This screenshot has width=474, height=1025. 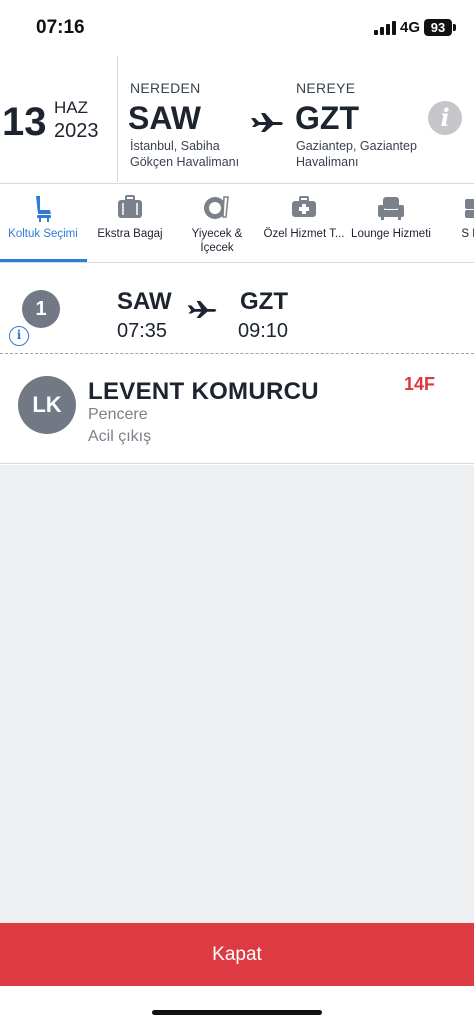 I want to click on tab-seat-selection: Koltuk Seçimi, so click(x=43, y=223).